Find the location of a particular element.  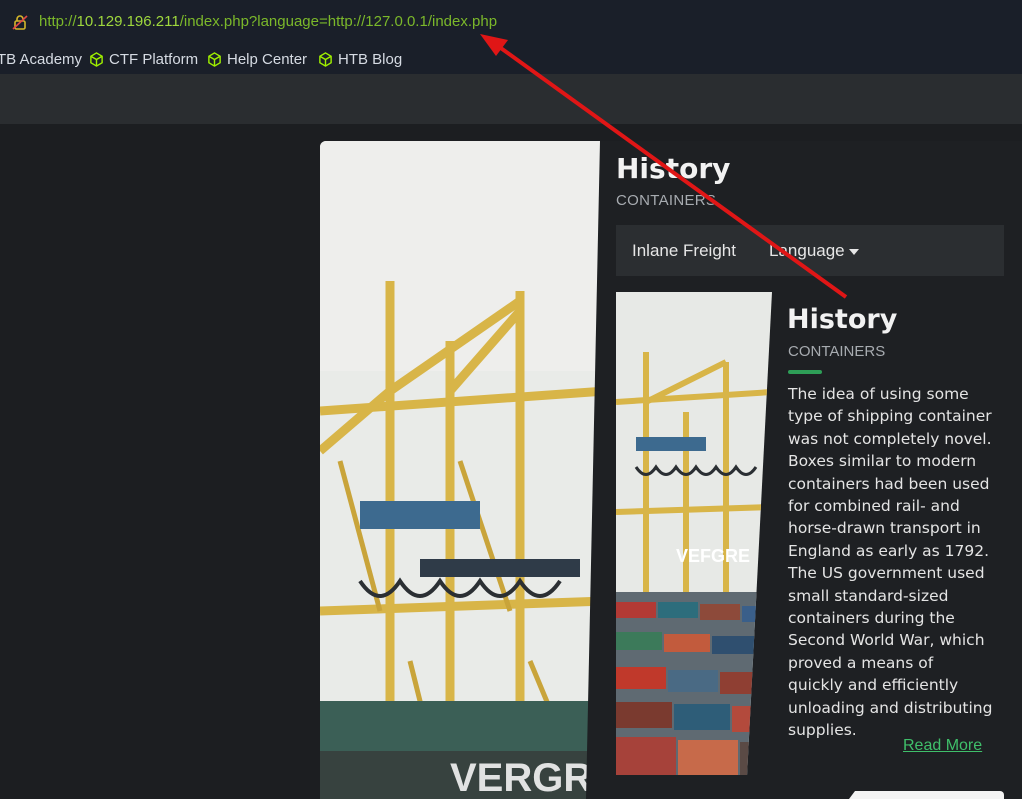

card-image: VEFGRE is located at coordinates (694, 533).